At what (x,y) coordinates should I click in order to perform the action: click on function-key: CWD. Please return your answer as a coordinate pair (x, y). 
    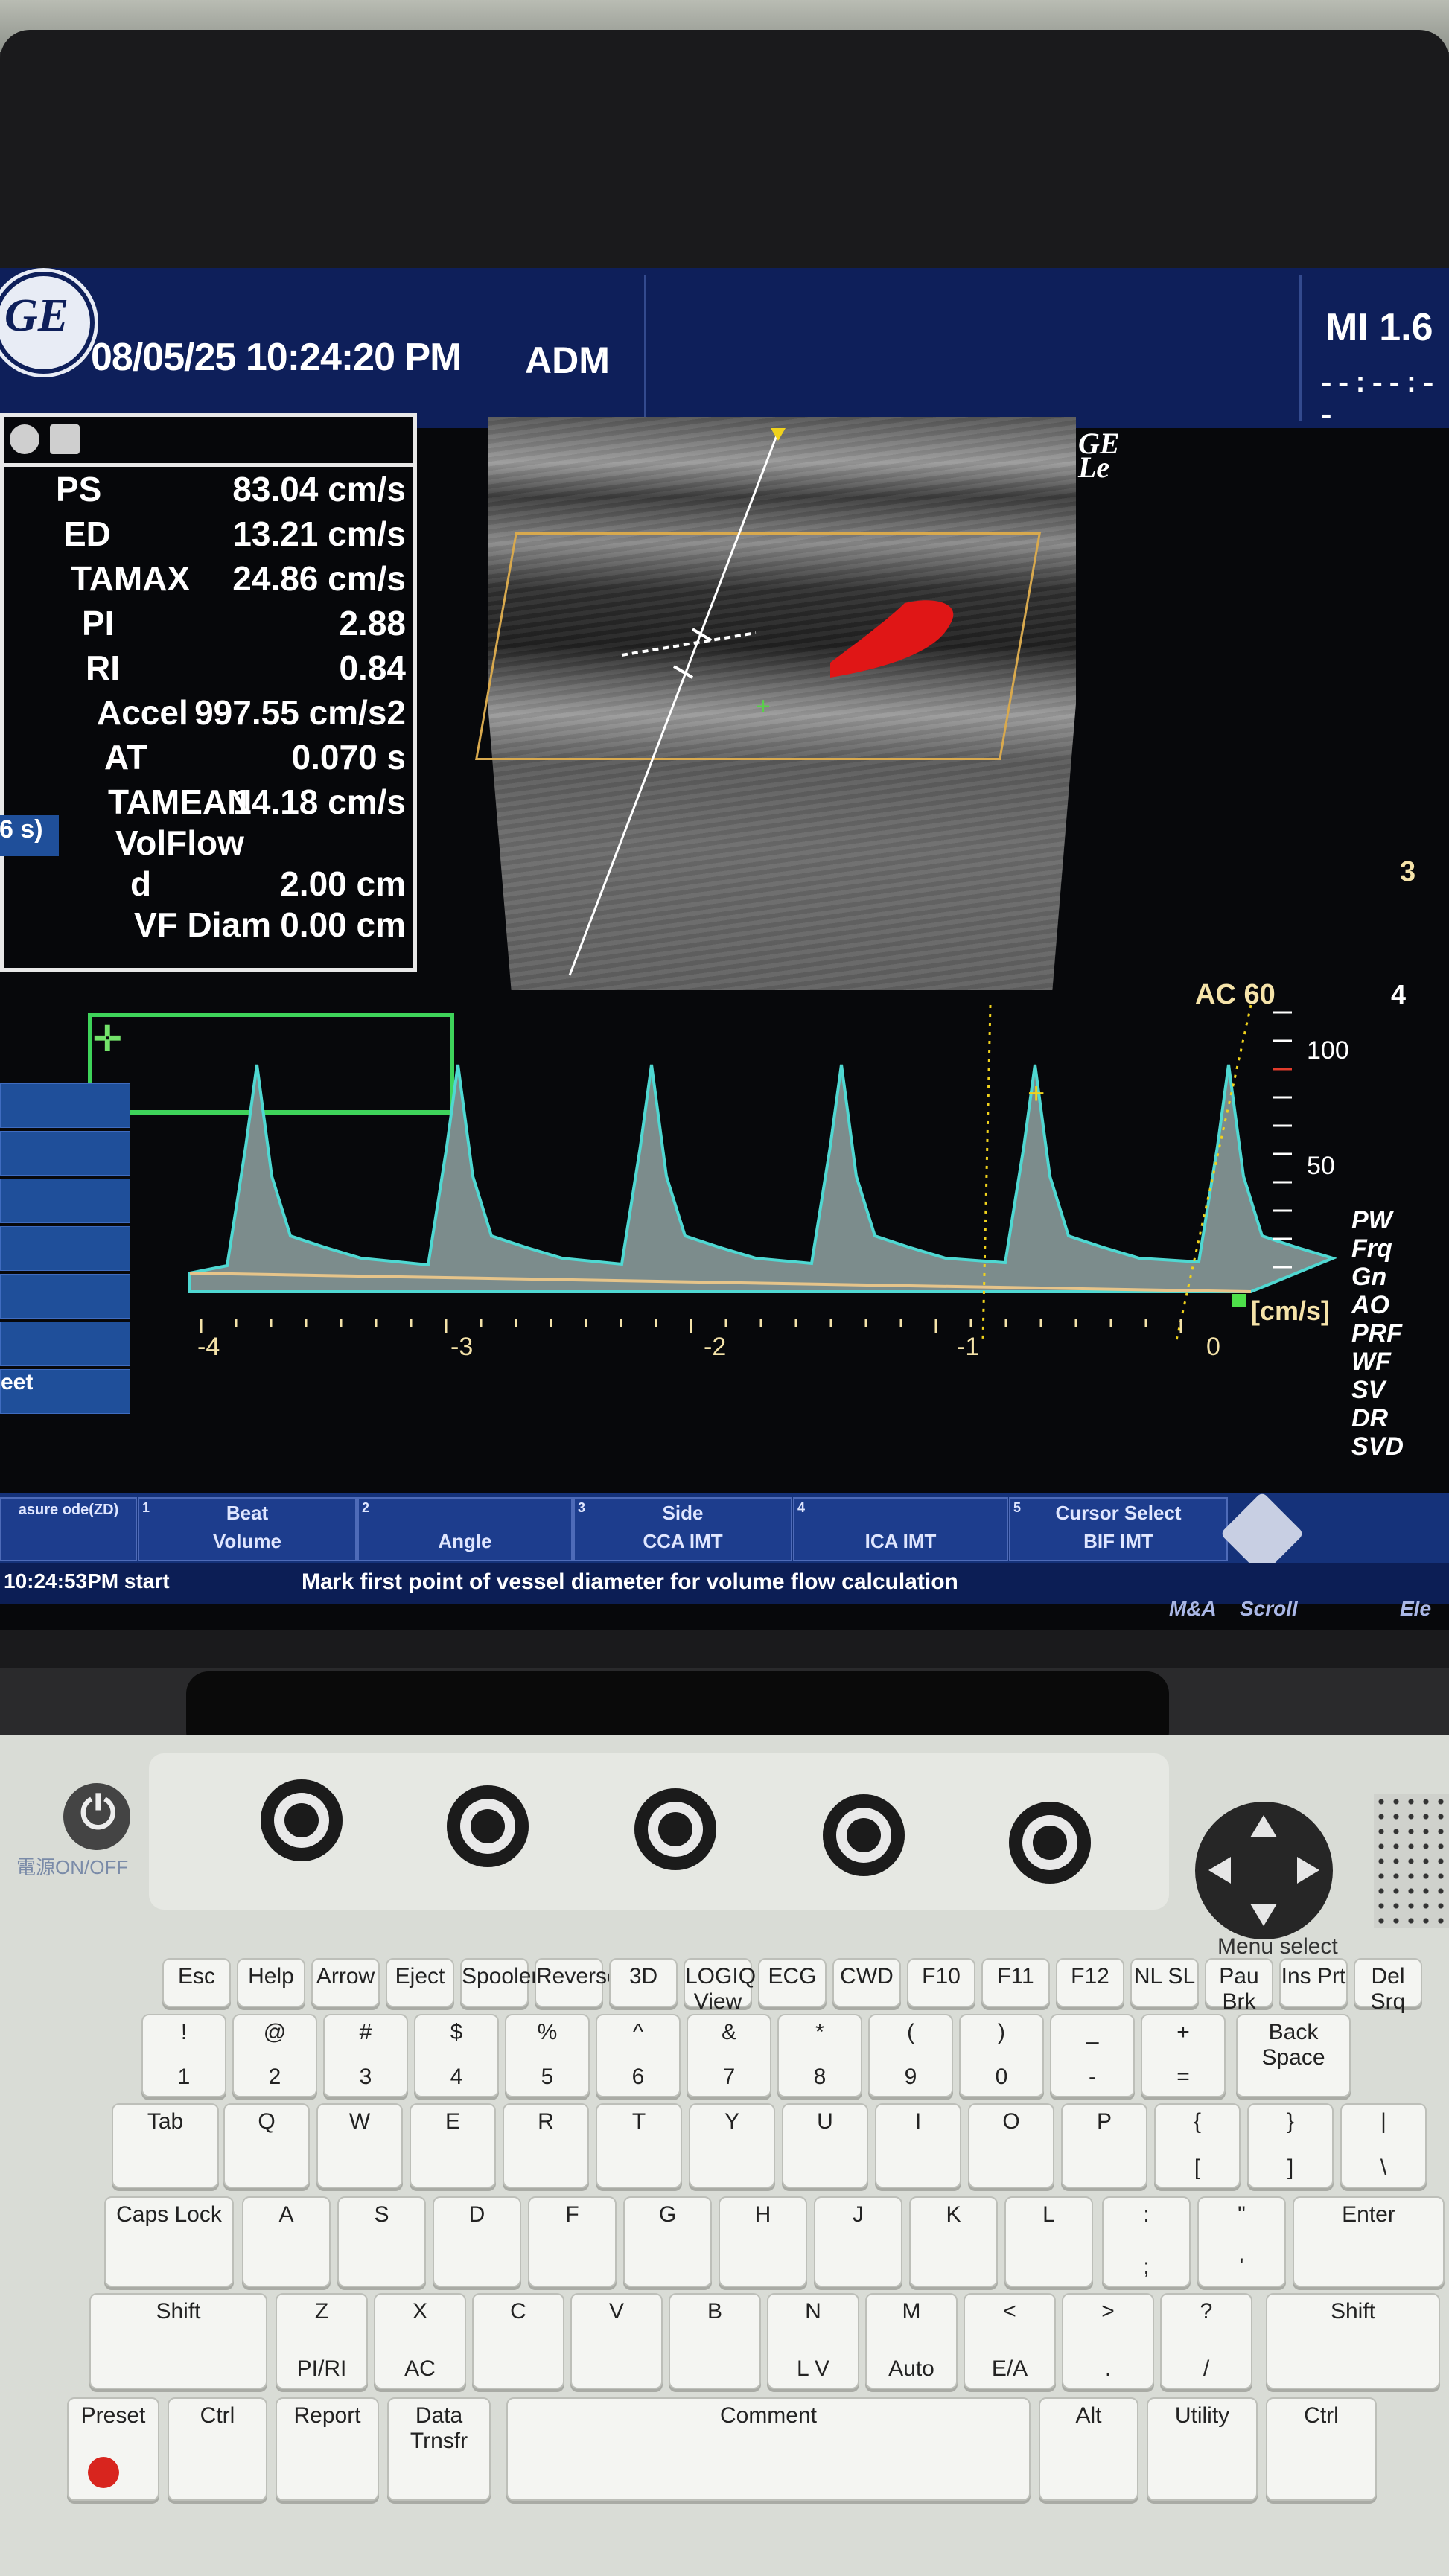
    Looking at the image, I should click on (866, 1982).